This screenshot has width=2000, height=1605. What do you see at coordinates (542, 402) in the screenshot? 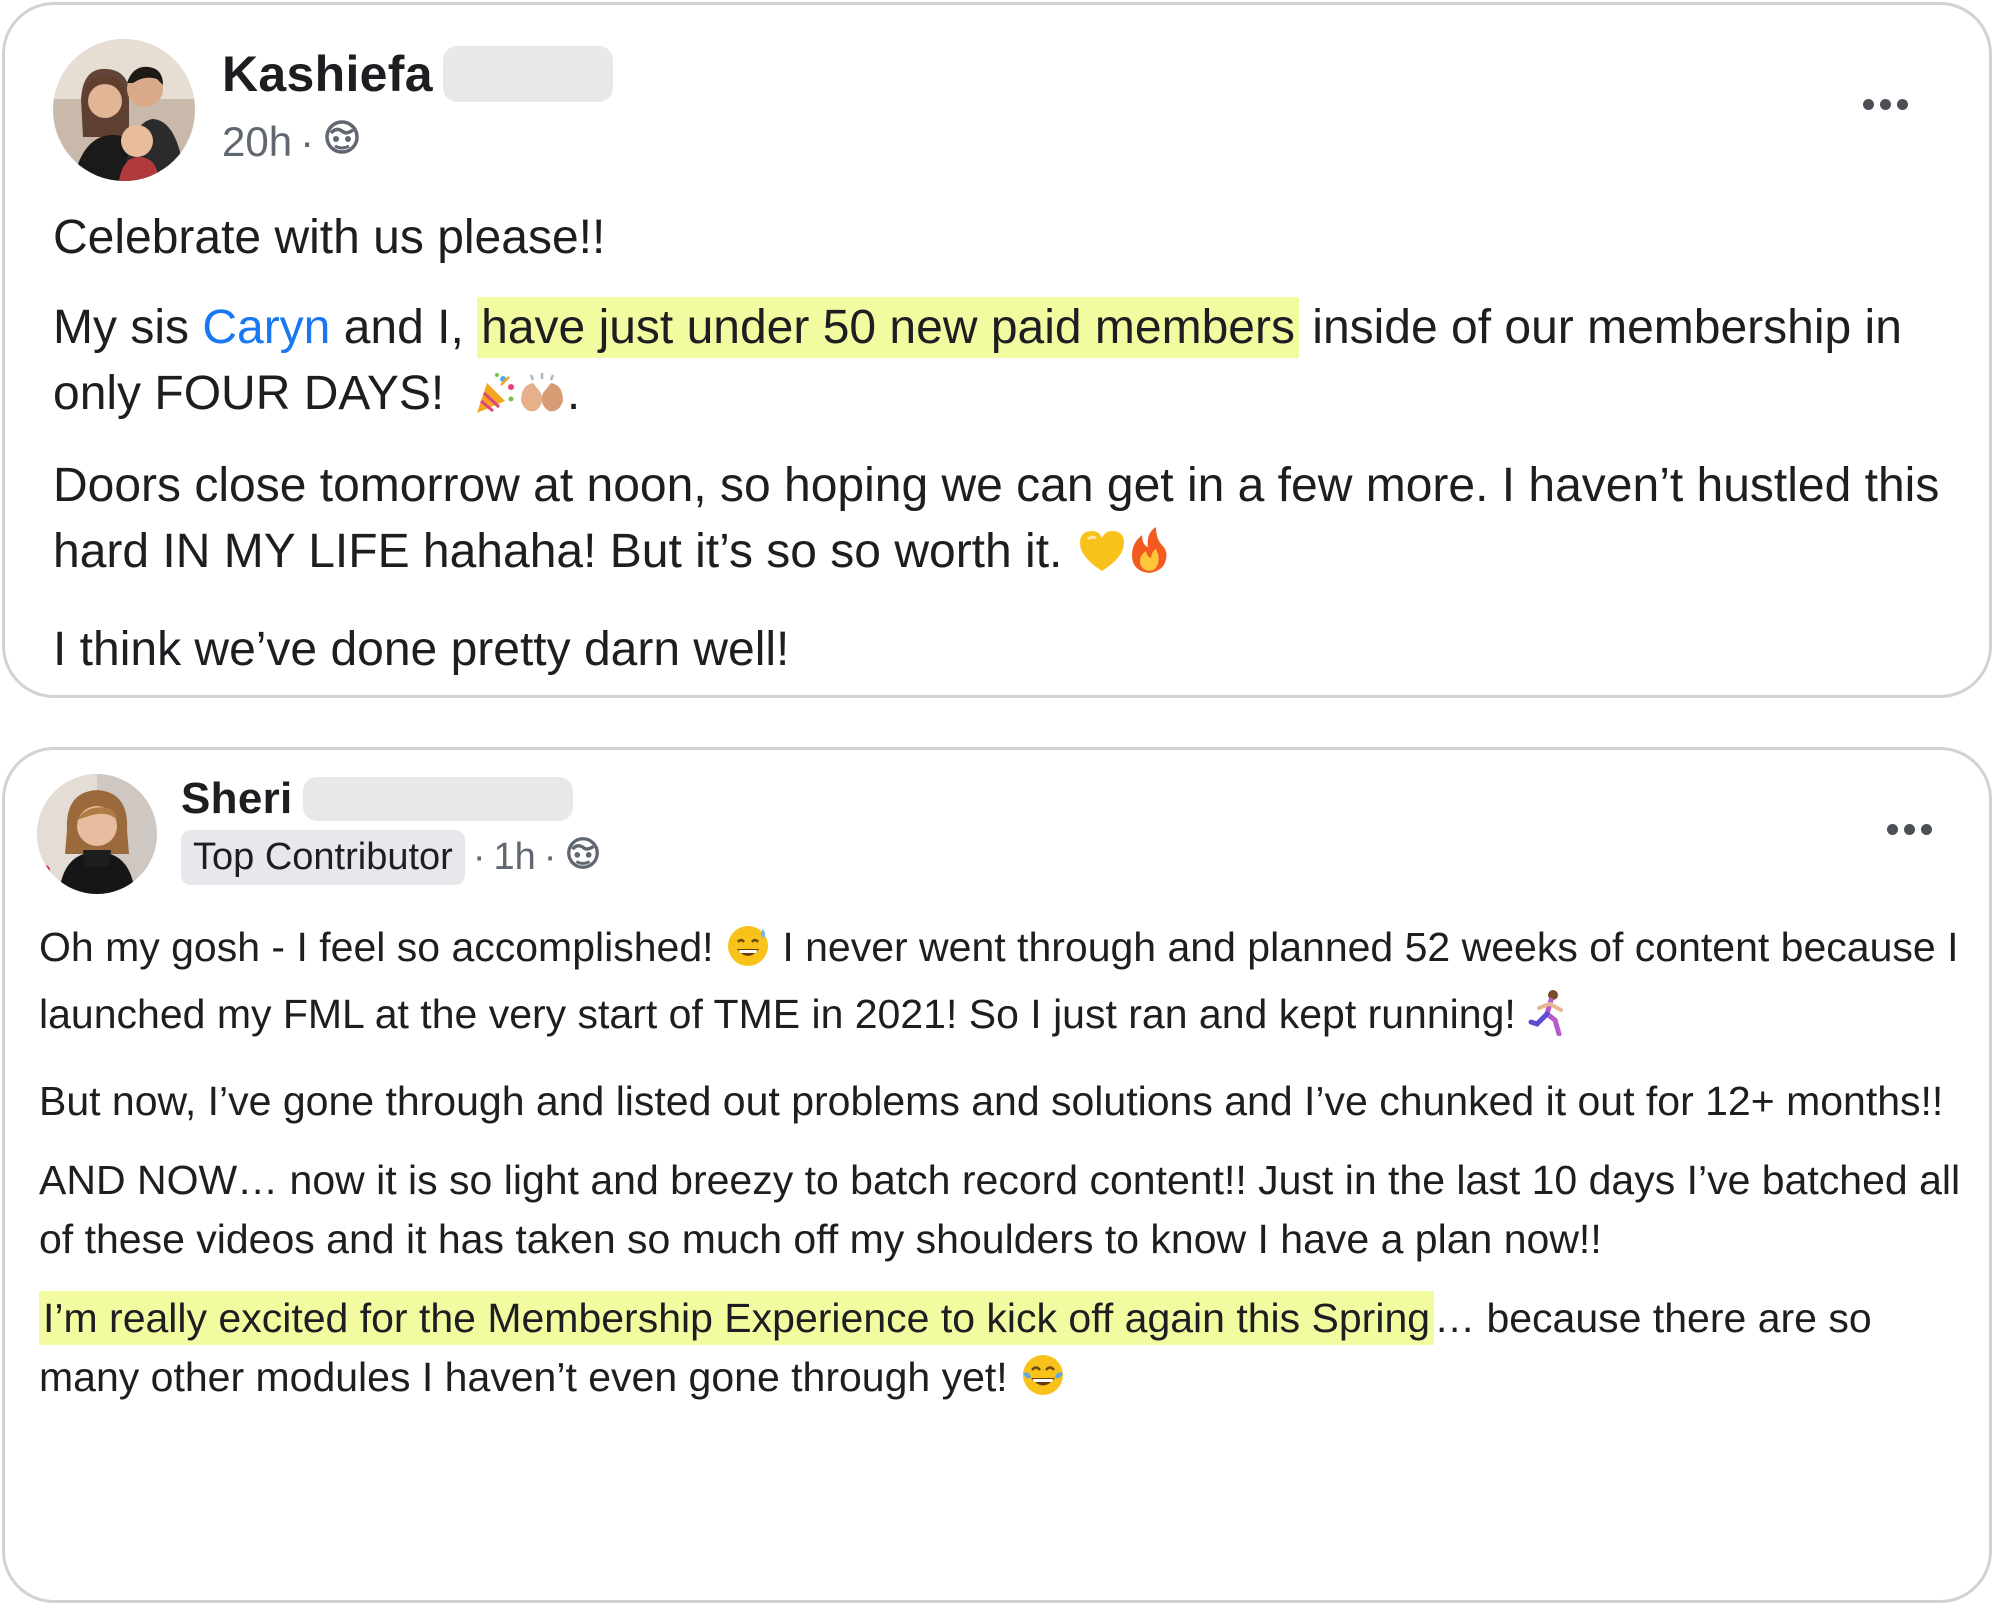
I see `clapping-hands-emoji` at bounding box center [542, 402].